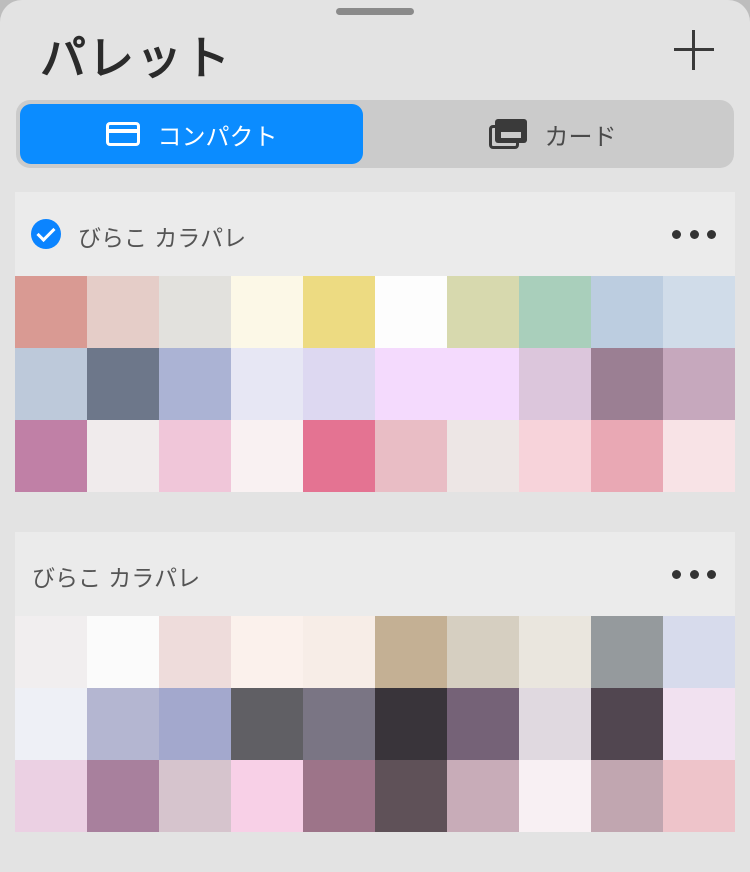 This screenshot has height=872, width=750. What do you see at coordinates (694, 50) in the screenshot?
I see `plus-icon` at bounding box center [694, 50].